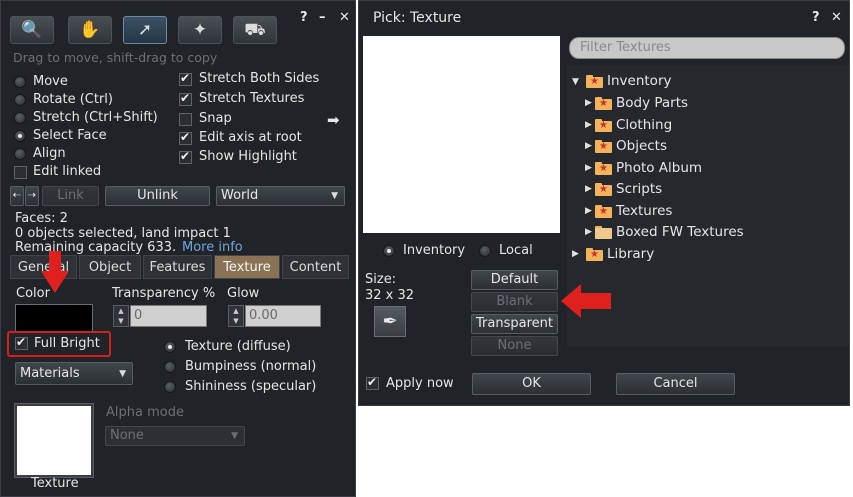  Describe the element at coordinates (110, 267) in the screenshot. I see `tab-object: Object` at that location.